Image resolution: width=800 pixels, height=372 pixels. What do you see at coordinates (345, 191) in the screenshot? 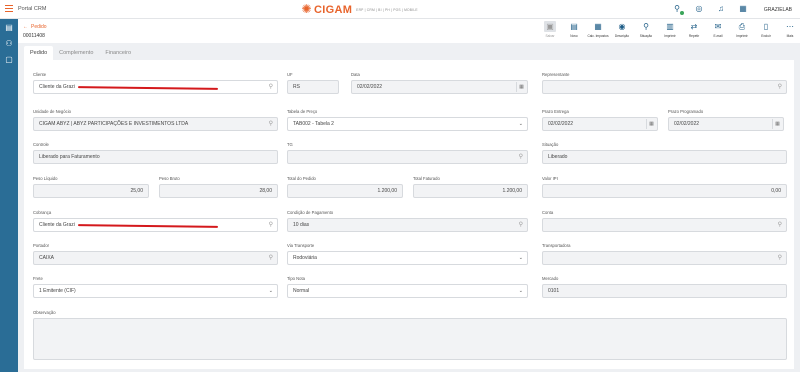
I see `total-pedido-input: 1.200,00` at bounding box center [345, 191].